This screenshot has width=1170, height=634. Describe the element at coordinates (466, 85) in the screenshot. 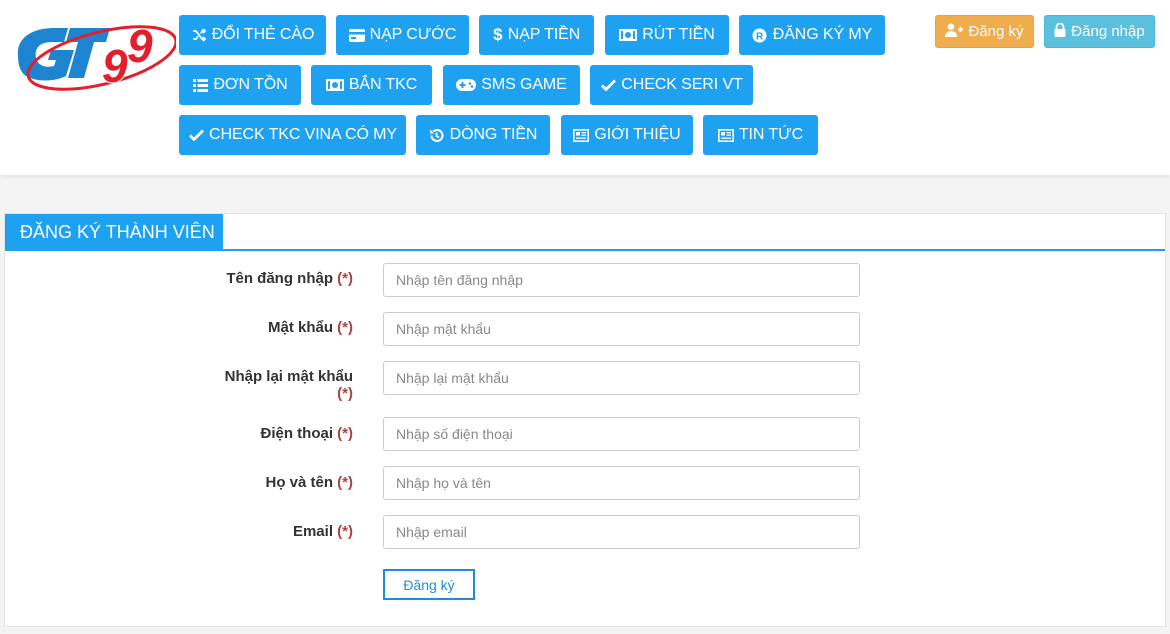

I see `gamepad-icon` at that location.